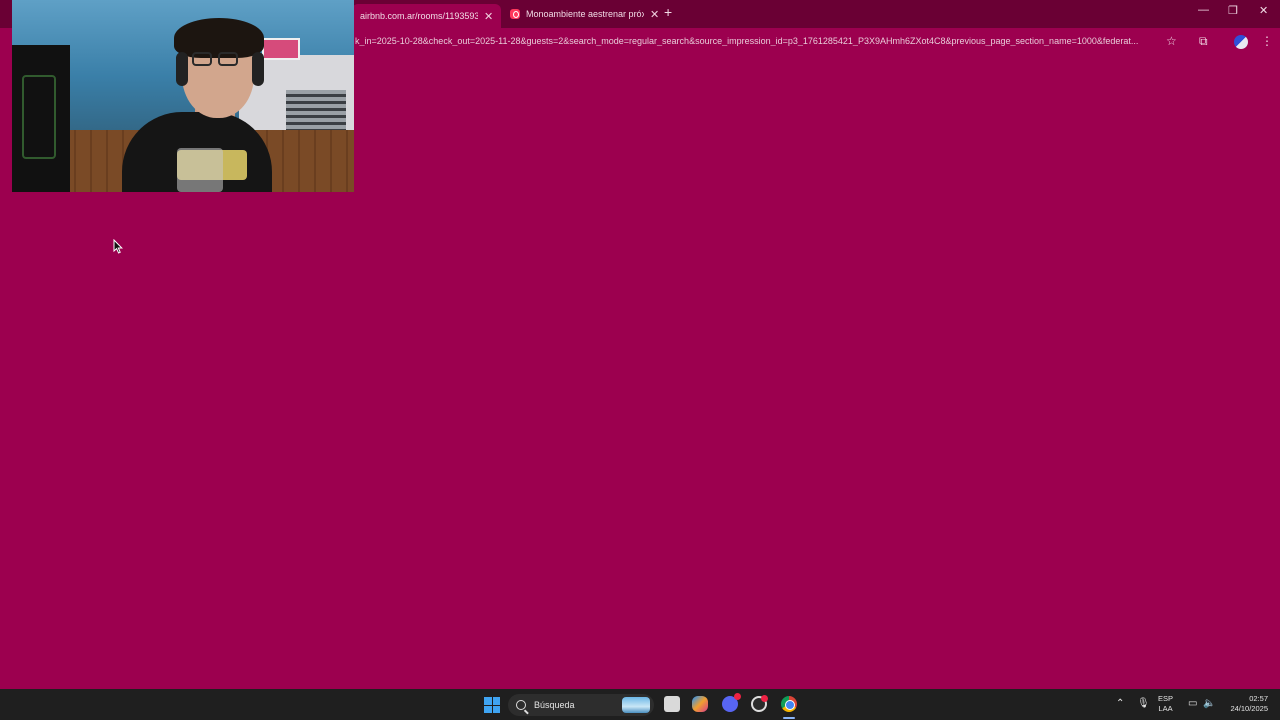 The image size is (1280, 720). Describe the element at coordinates (492, 705) in the screenshot. I see `windows-start-icon` at that location.